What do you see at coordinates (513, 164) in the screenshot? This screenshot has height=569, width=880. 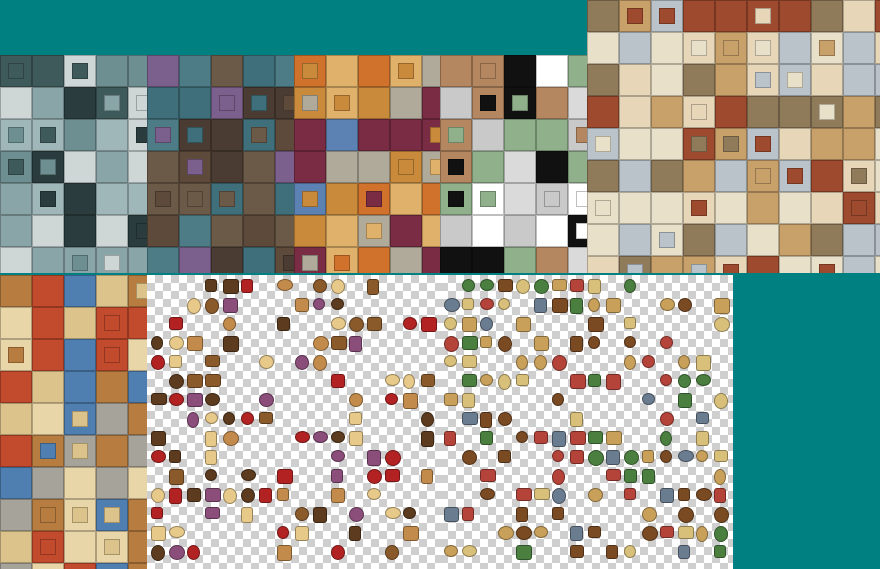 I see `roof-tiles-sheet` at bounding box center [513, 164].